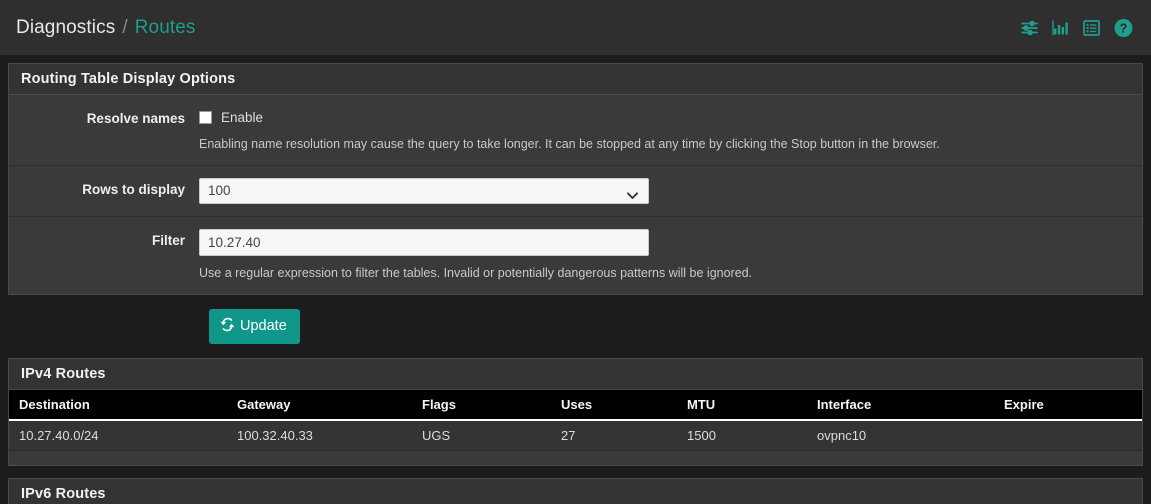  I want to click on resolve-names-checkbox, so click(205, 117).